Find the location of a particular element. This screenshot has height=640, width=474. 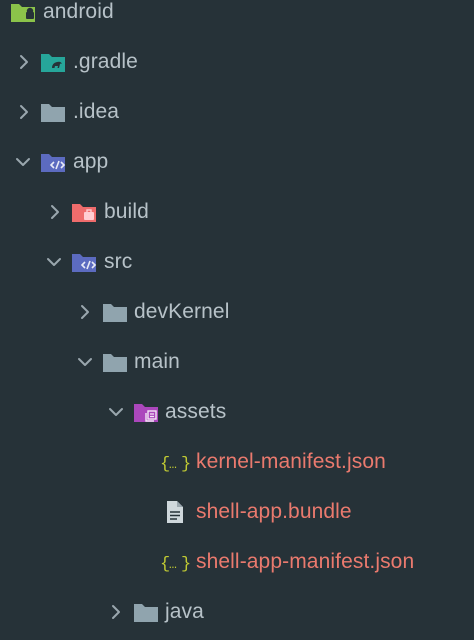

tree-item-label: shell-app-manifest.json is located at coordinates (305, 561).